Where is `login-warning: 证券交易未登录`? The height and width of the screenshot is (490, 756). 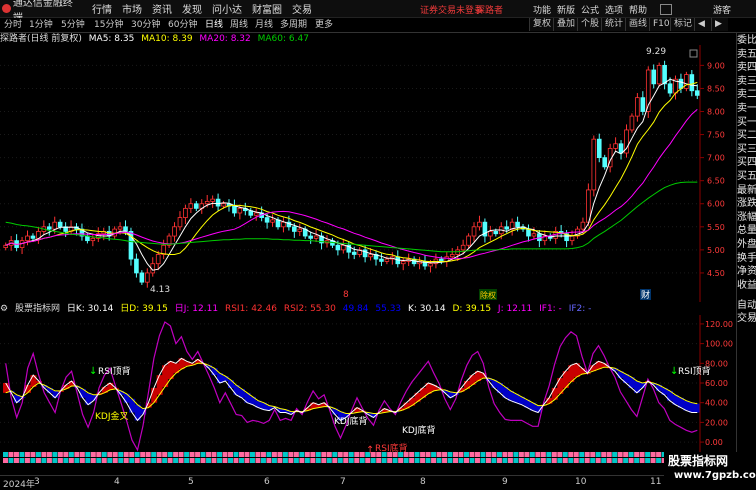 login-warning: 证券交易未登录 is located at coordinates (451, 9).